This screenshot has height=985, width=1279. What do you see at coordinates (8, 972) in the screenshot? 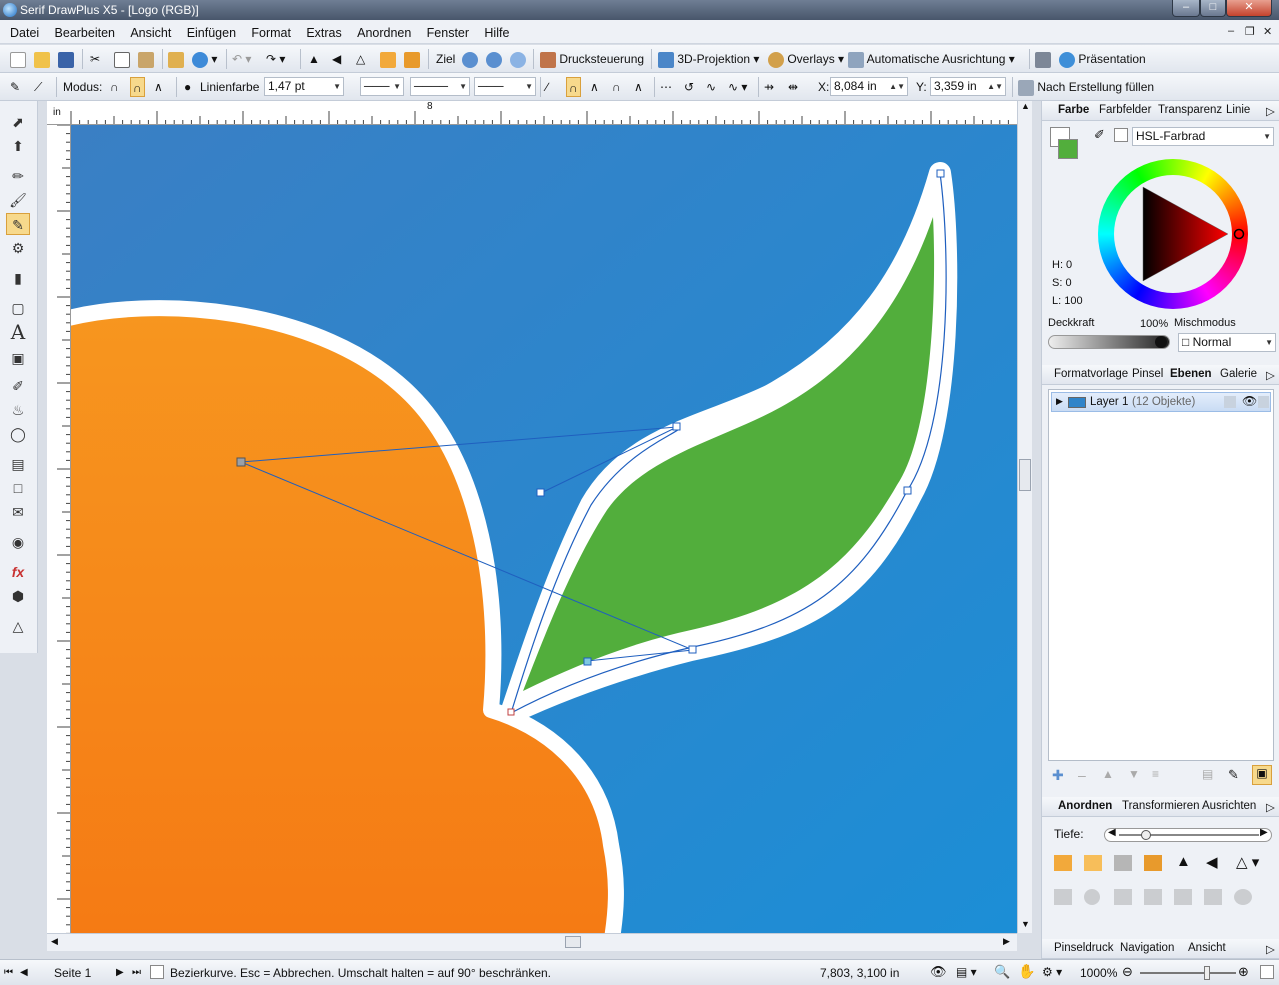
I see `first-page-icon: ⏮` at bounding box center [8, 972].